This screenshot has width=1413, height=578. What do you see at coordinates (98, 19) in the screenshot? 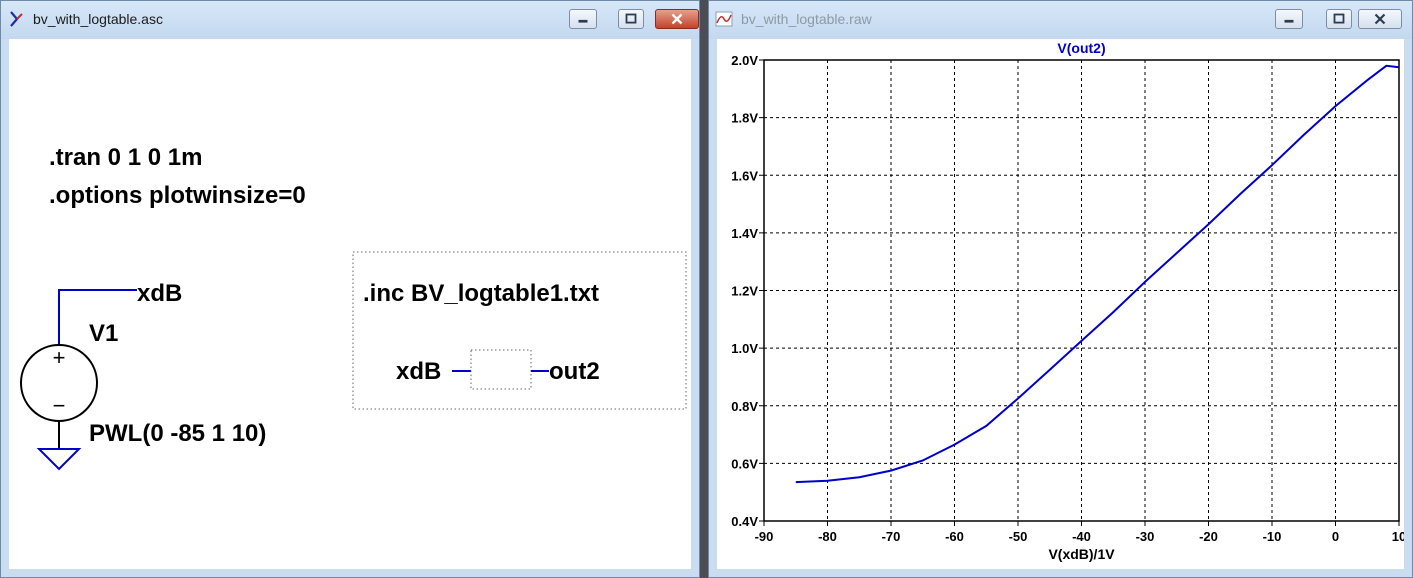
I see `window-title: bv_with_logtable.asc` at bounding box center [98, 19].